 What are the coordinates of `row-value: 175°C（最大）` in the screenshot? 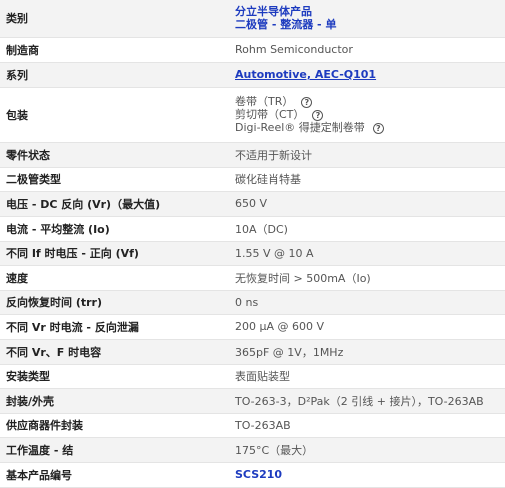 It's located at (367, 450).